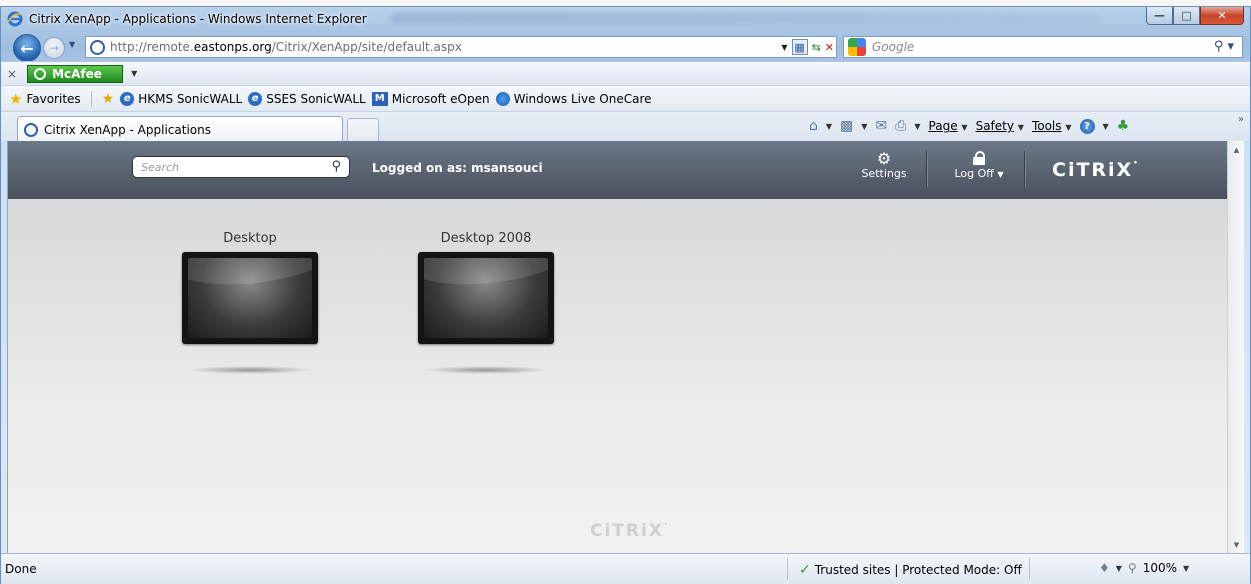 Image resolution: width=1251 pixels, height=584 pixels. What do you see at coordinates (900, 126) in the screenshot?
I see `print-icon: ⎙` at bounding box center [900, 126].